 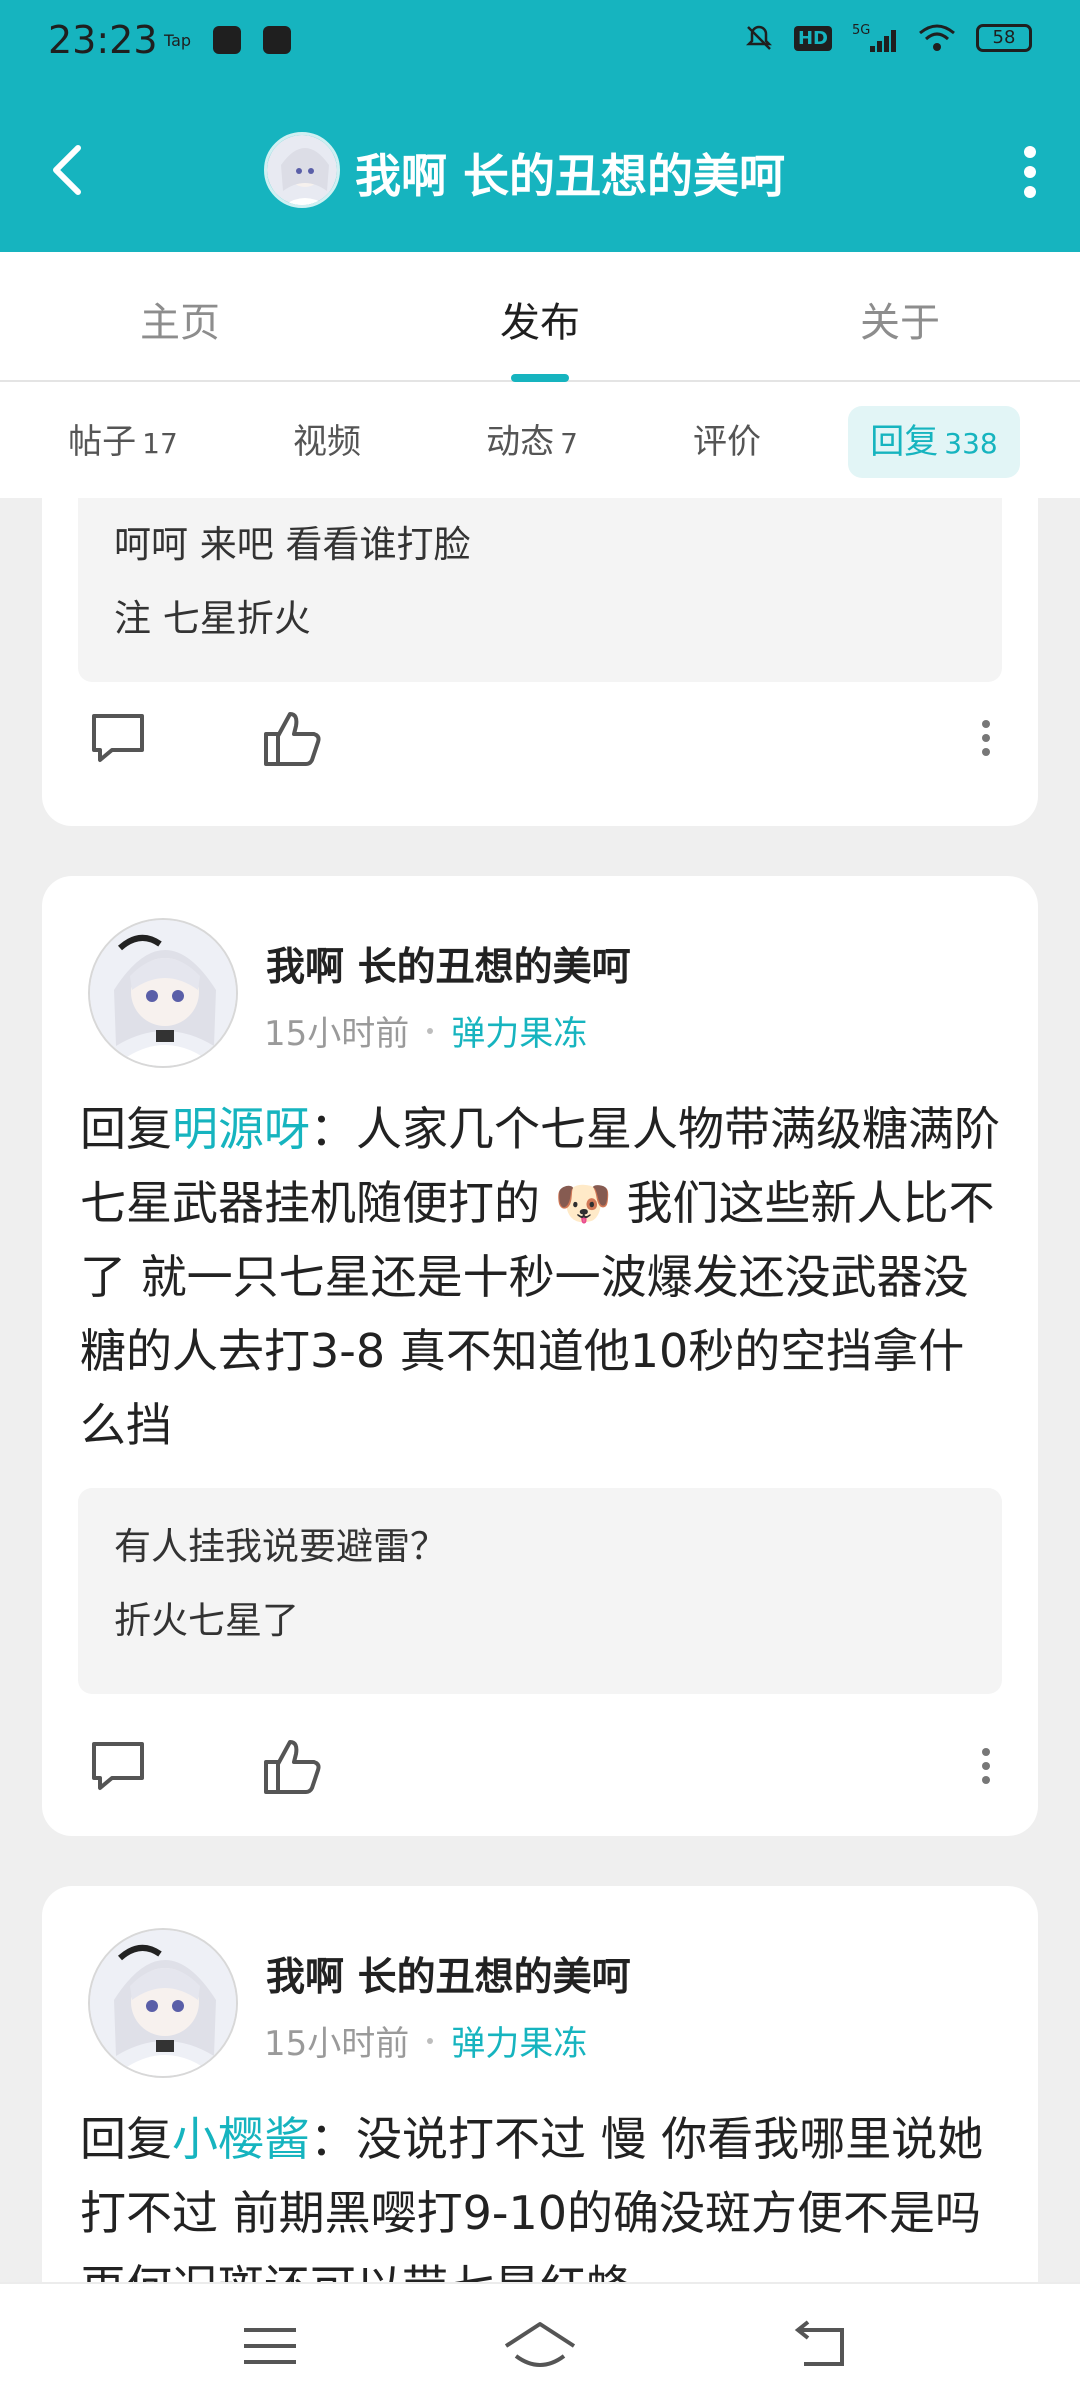 I want to click on tab-active-indicator, so click(x=540, y=378).